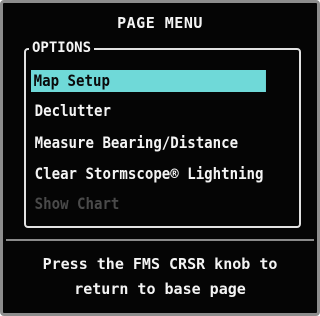 The image size is (320, 316). Describe the element at coordinates (77, 203) in the screenshot. I see `menu-item-show-chart: Show Chart` at that location.